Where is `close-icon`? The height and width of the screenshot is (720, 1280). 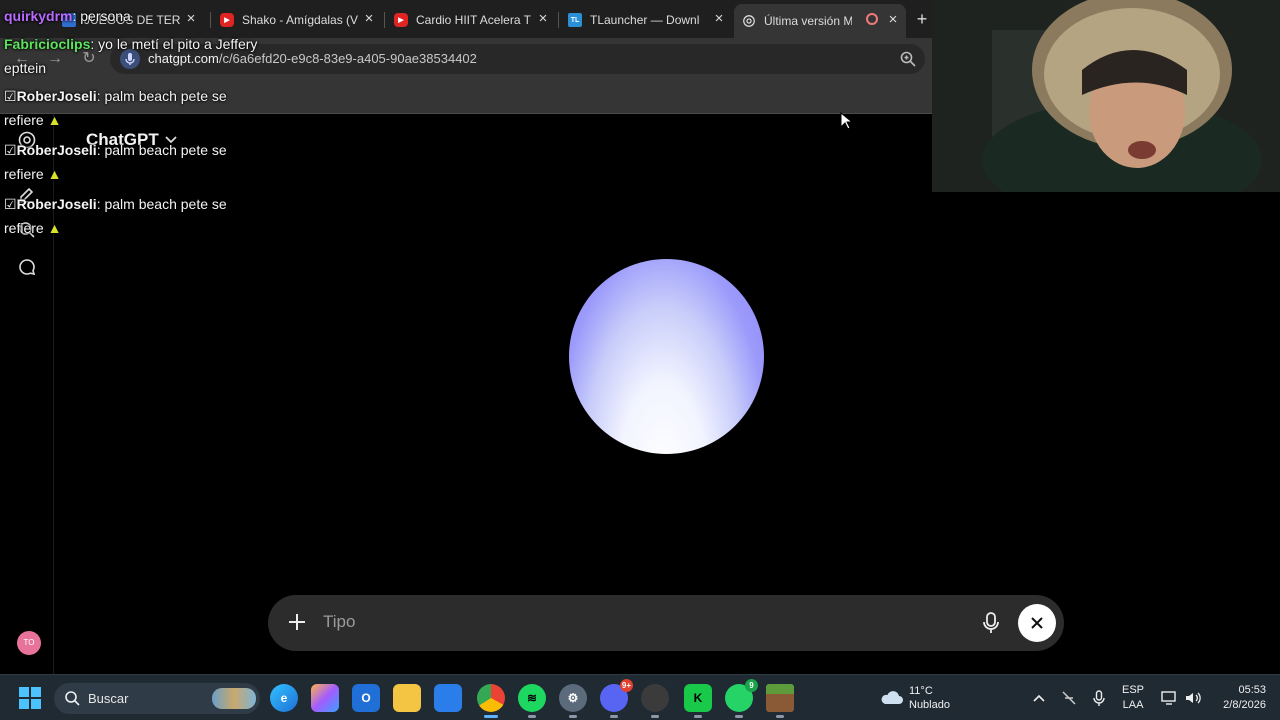 close-icon is located at coordinates (1037, 623).